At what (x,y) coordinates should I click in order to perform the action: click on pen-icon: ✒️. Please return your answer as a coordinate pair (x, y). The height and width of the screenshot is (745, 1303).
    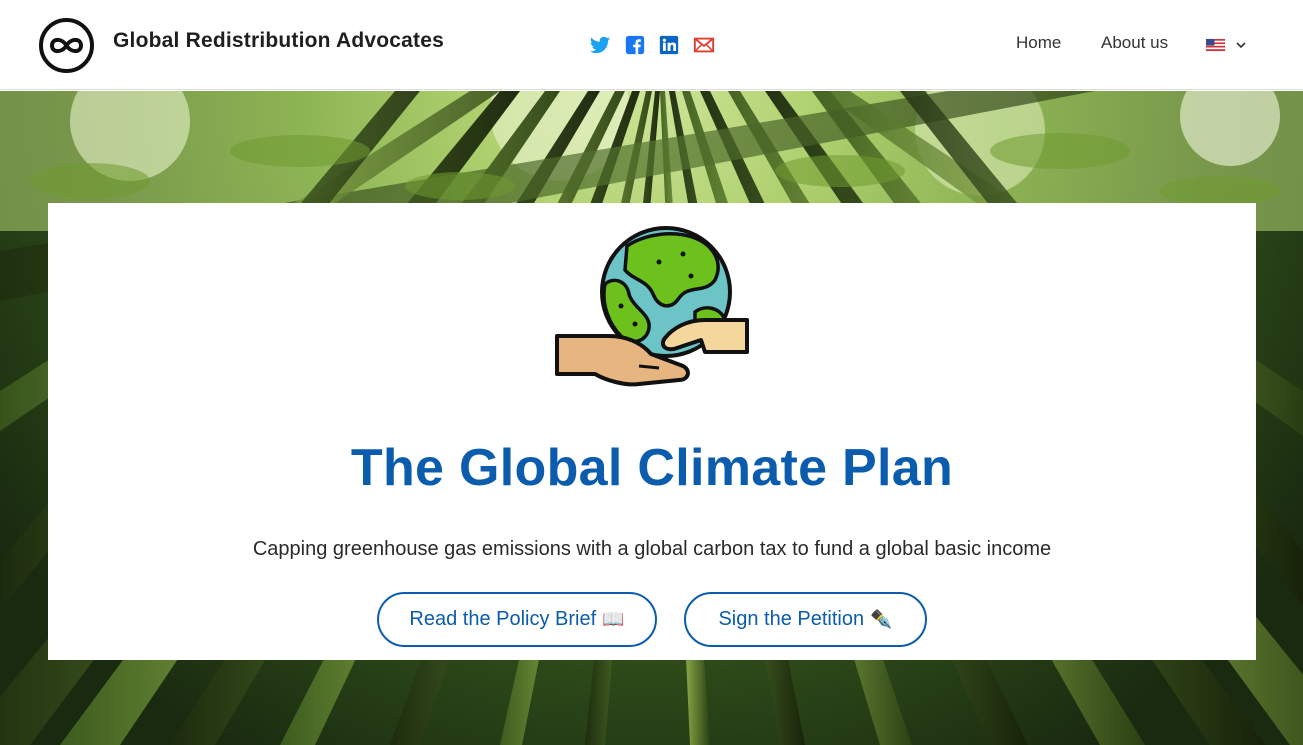
    Looking at the image, I should click on (881, 619).